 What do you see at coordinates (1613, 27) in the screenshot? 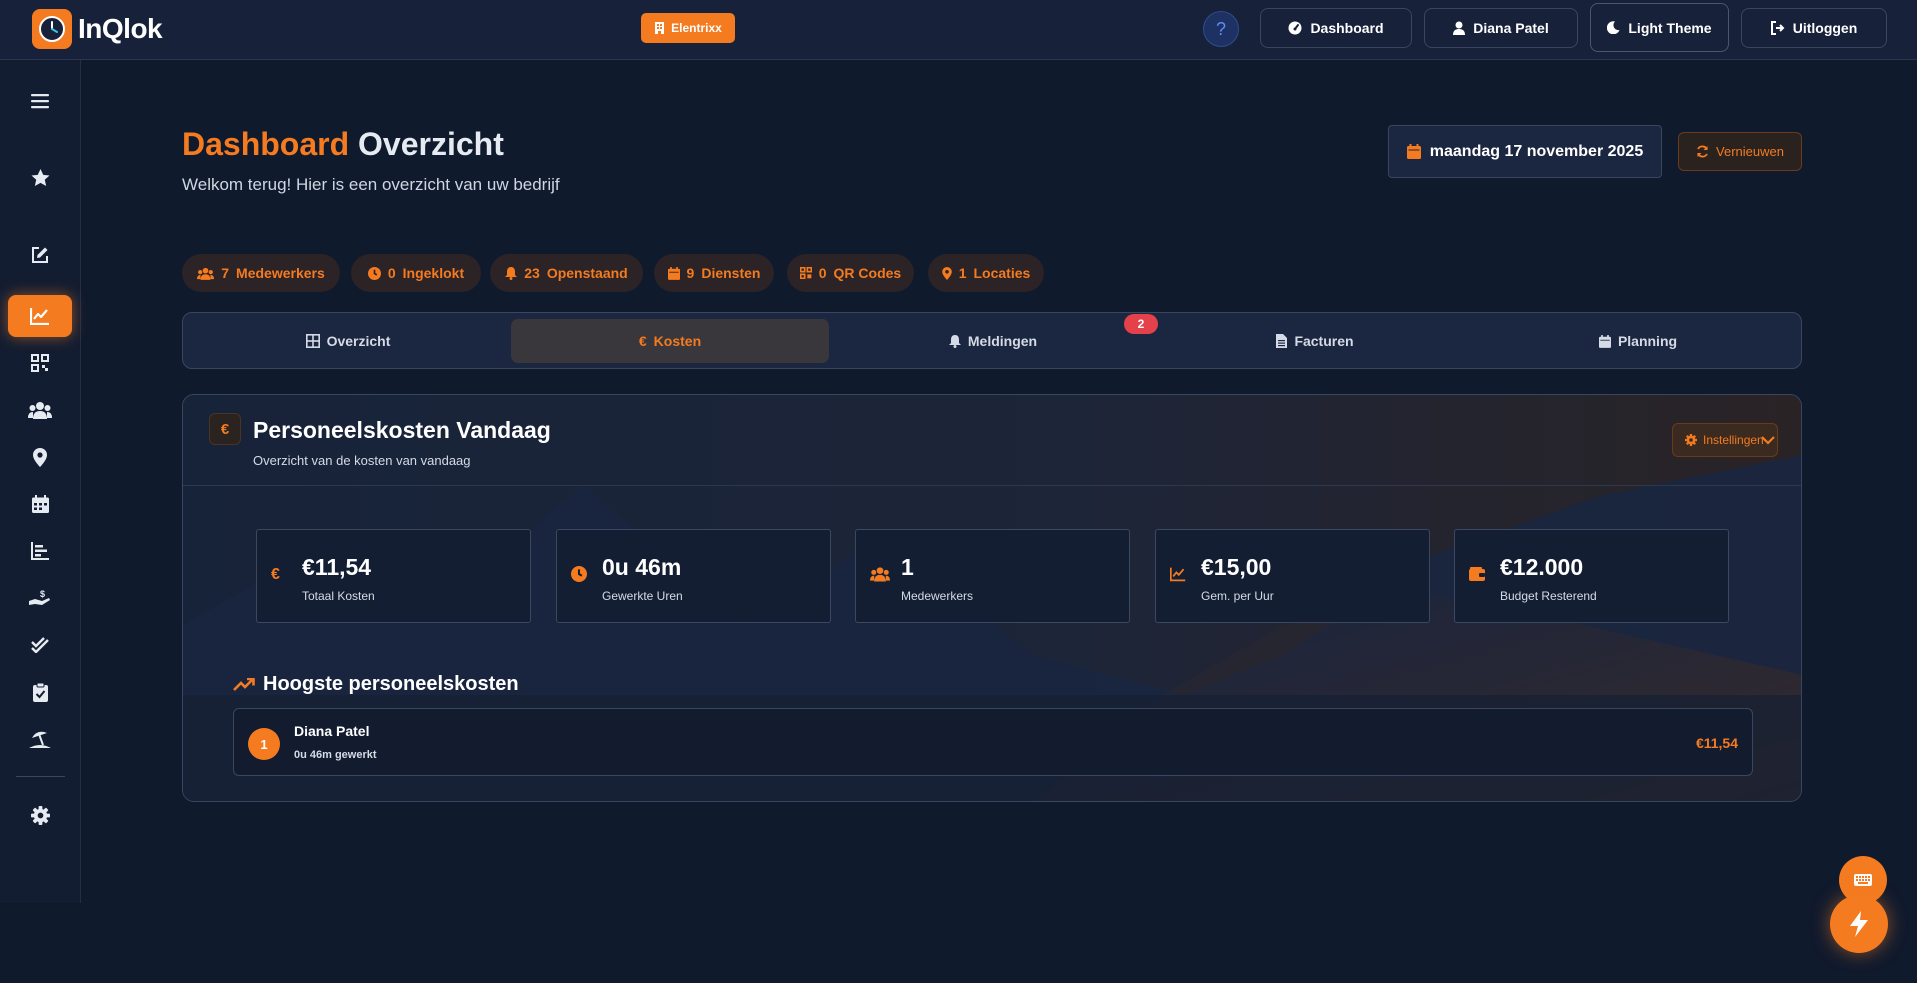
I see `moon-icon` at bounding box center [1613, 27].